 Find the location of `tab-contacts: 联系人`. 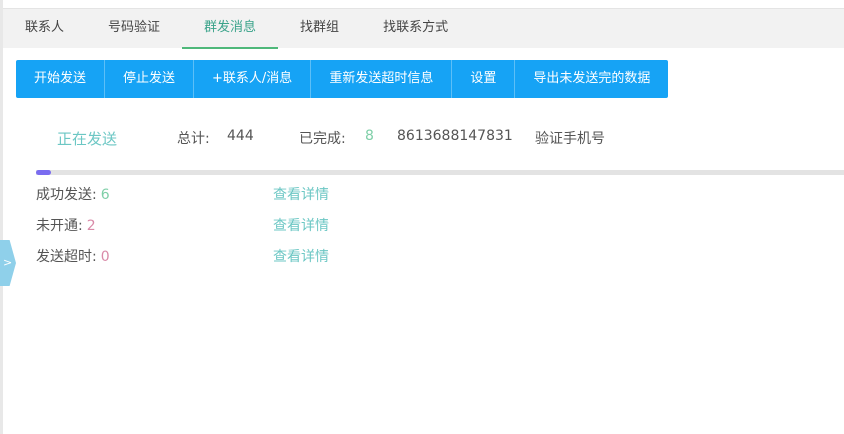

tab-contacts: 联系人 is located at coordinates (44, 29).